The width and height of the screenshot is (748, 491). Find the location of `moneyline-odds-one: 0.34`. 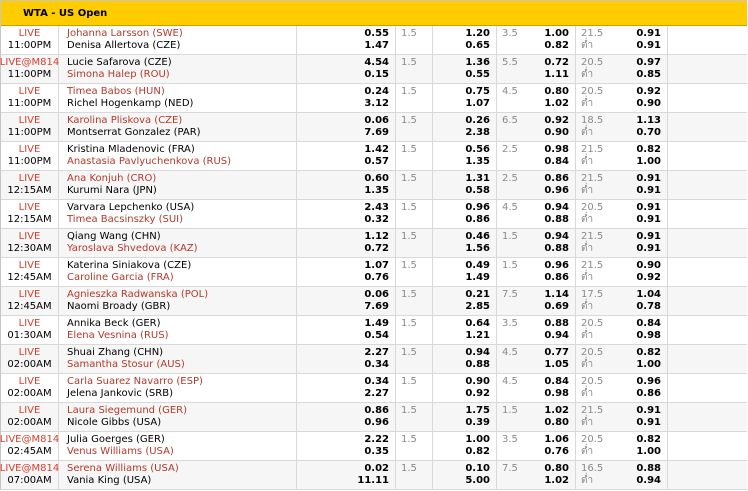

moneyline-odds-one: 0.34 is located at coordinates (343, 382).